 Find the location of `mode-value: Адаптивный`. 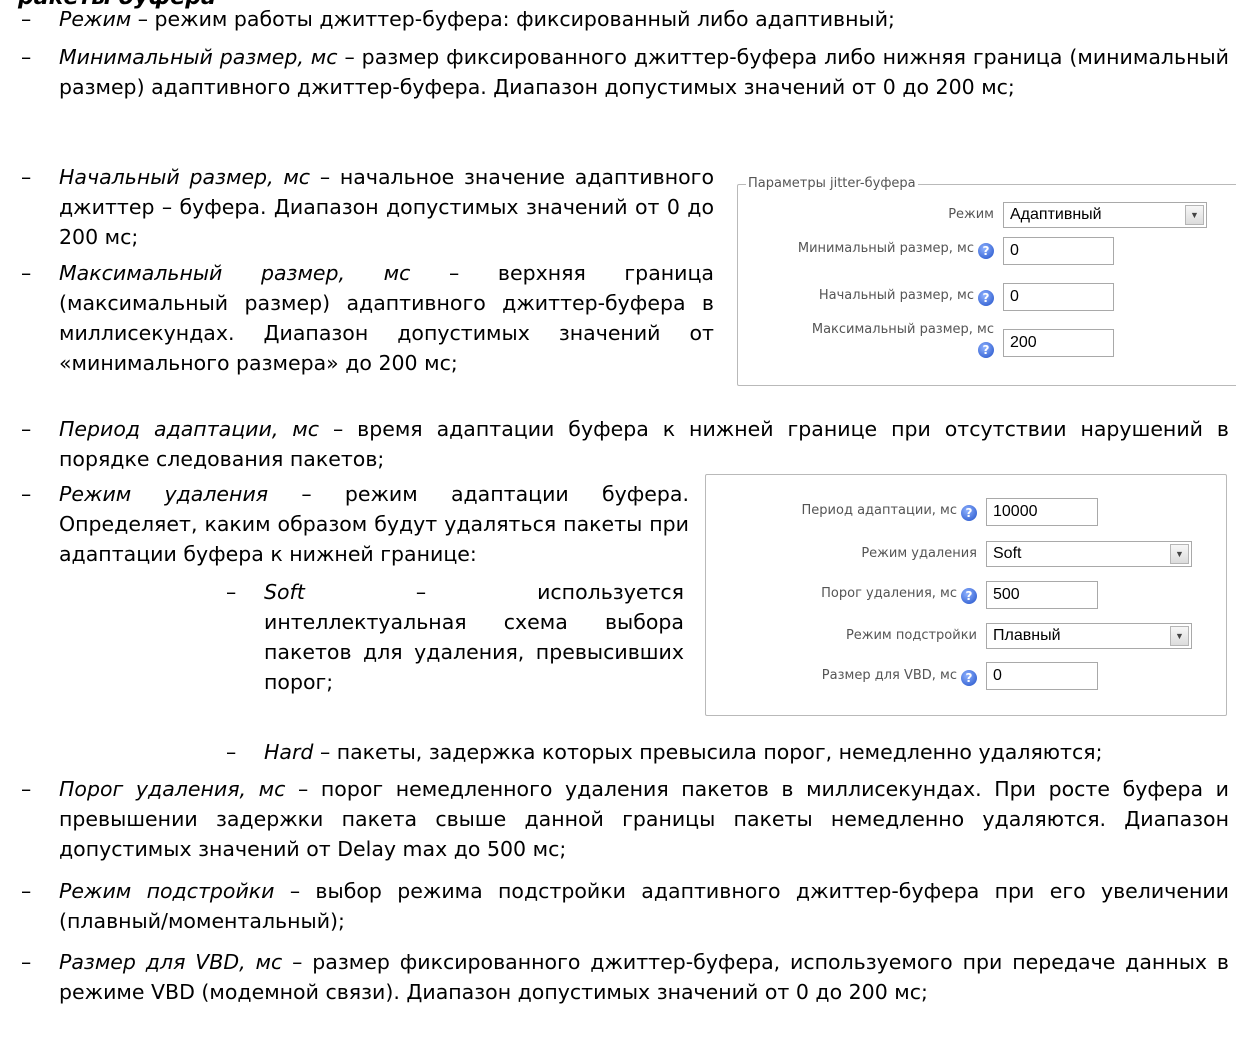

mode-value: Адаптивный is located at coordinates (1056, 214).